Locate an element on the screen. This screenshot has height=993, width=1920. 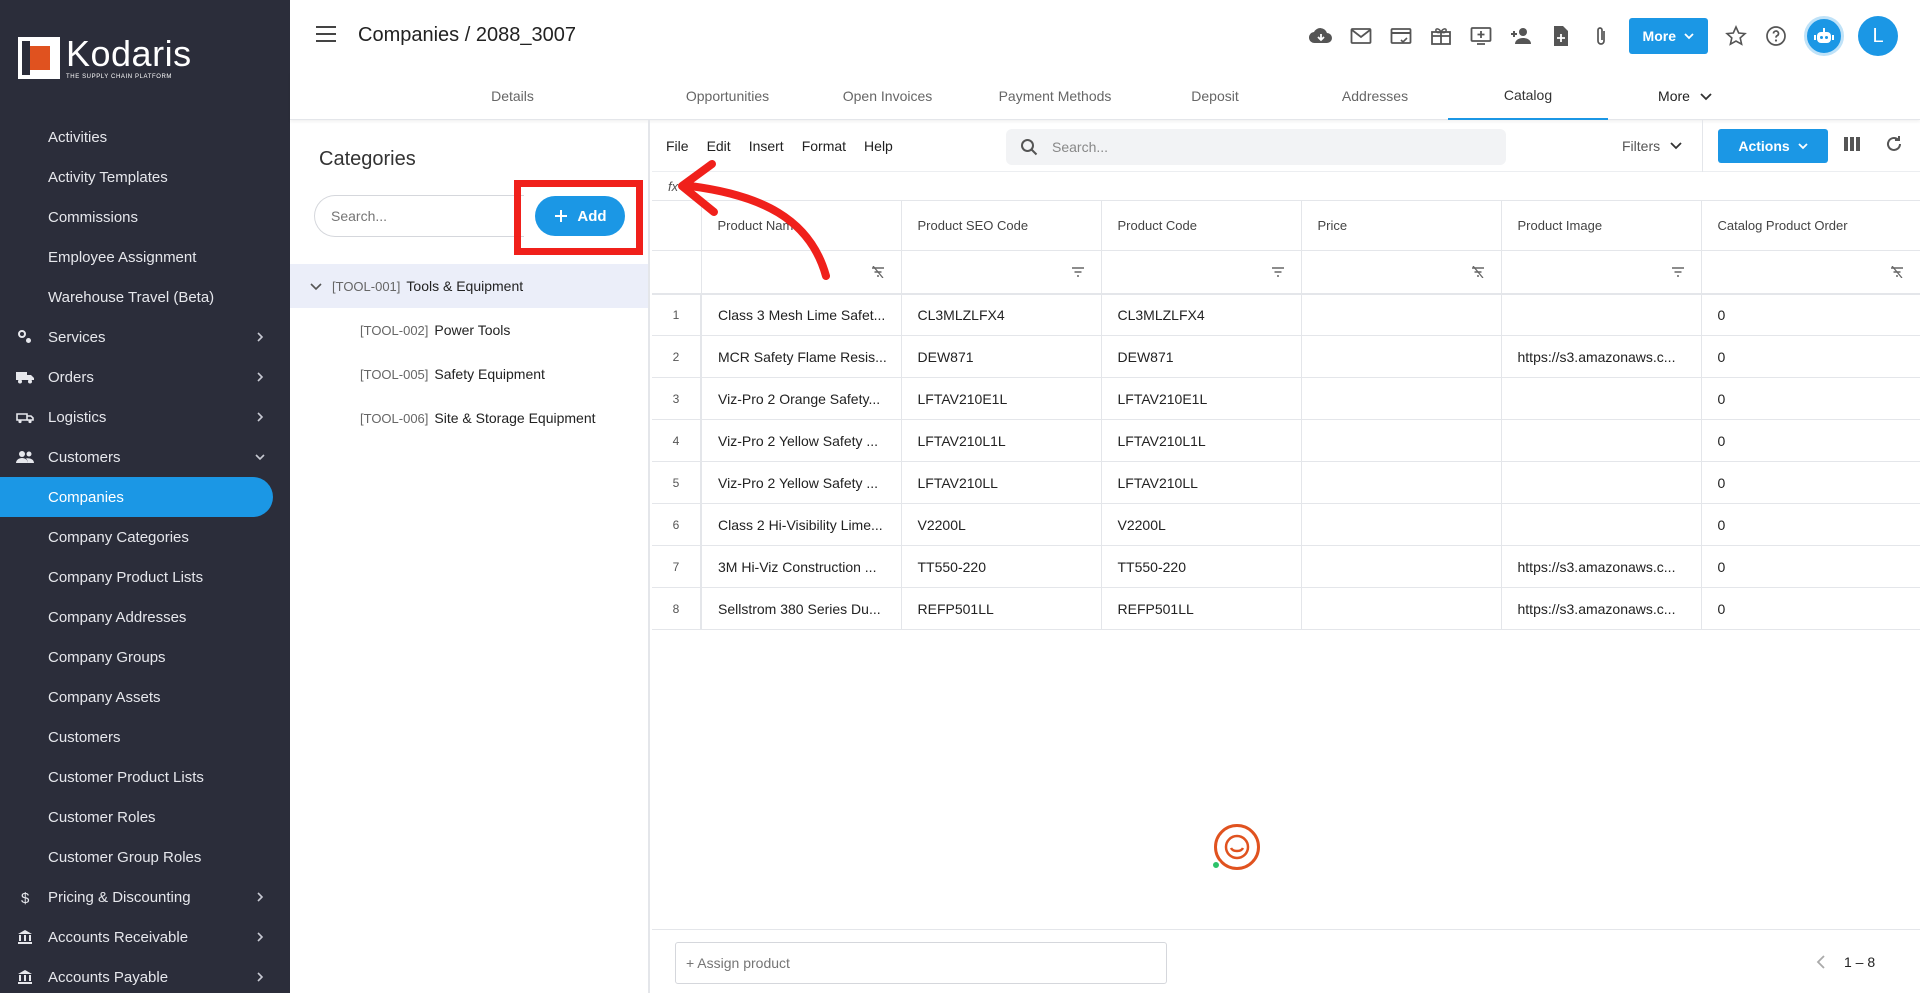
cell-seo: LFTAV210E1L is located at coordinates (1001, 398).